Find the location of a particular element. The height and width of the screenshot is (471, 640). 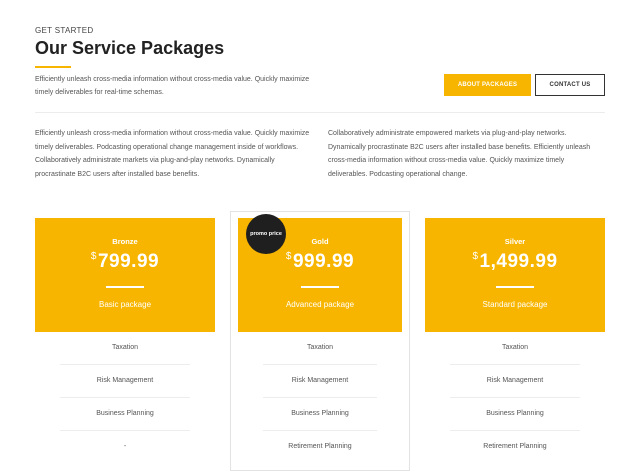

price-amount: 1,499.99 is located at coordinates (518, 261).